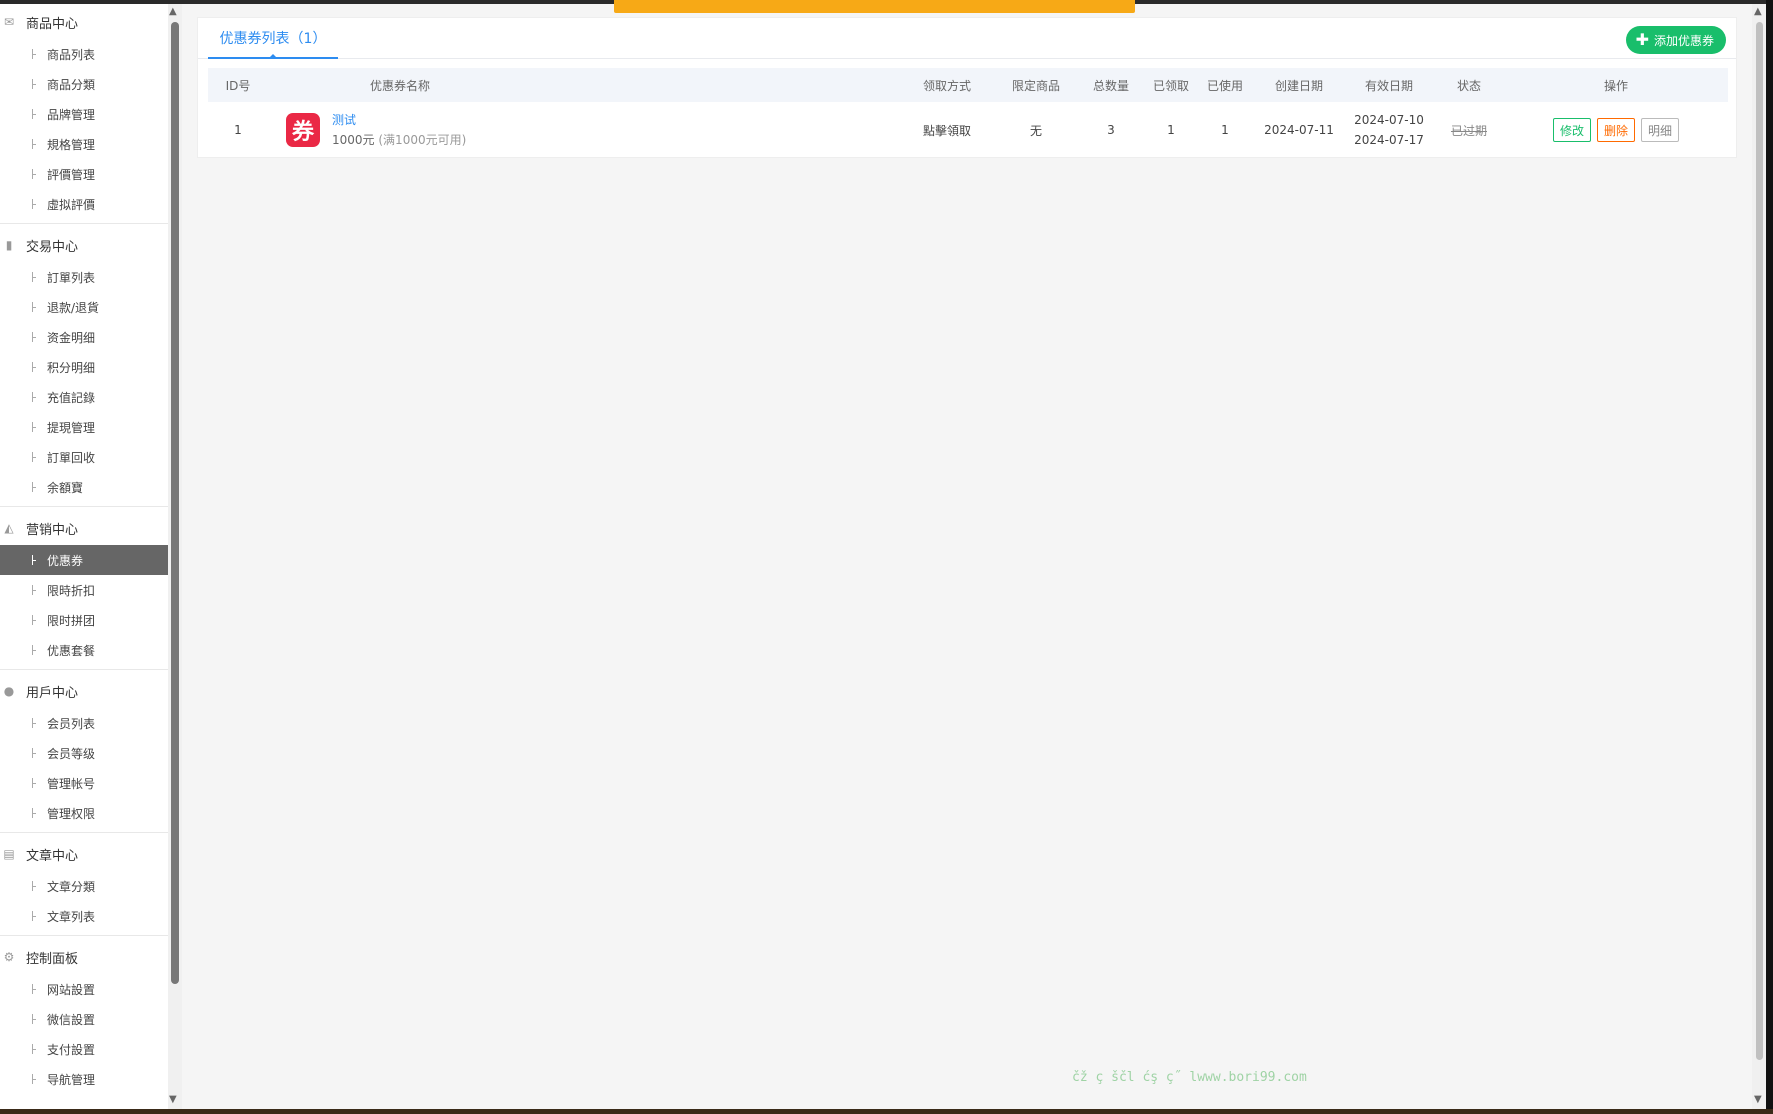  I want to click on sidebar-item: 充值記錄, so click(84, 397).